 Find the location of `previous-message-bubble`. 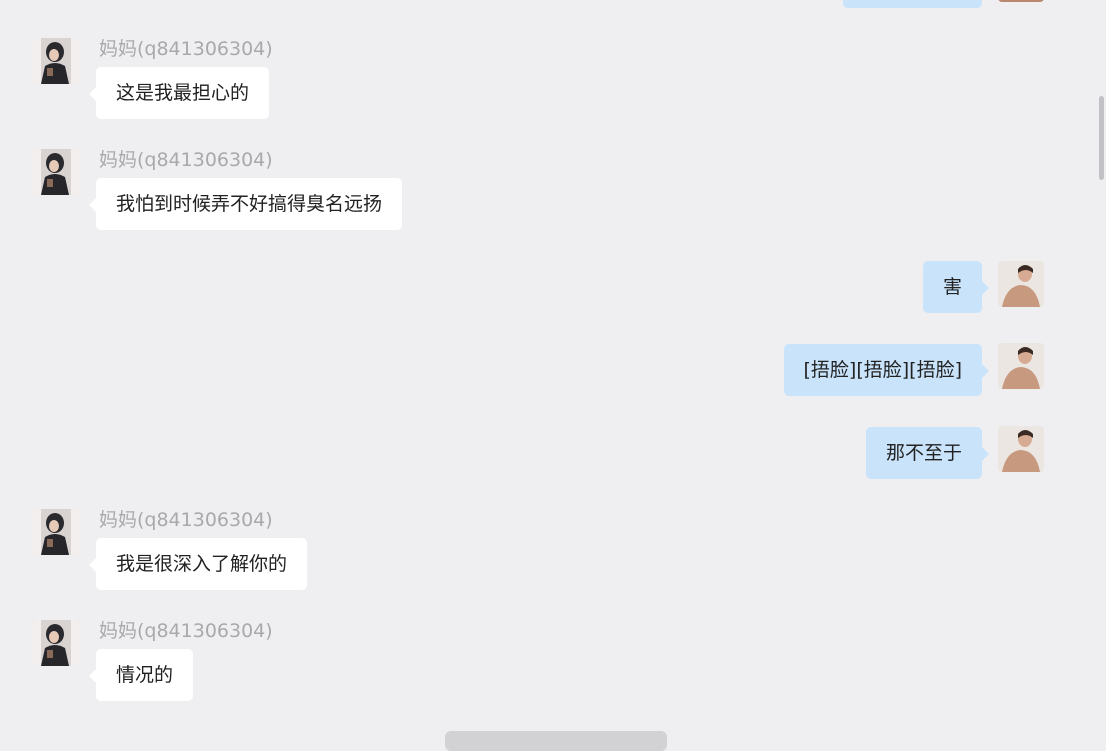

previous-message-bubble is located at coordinates (912, 4).